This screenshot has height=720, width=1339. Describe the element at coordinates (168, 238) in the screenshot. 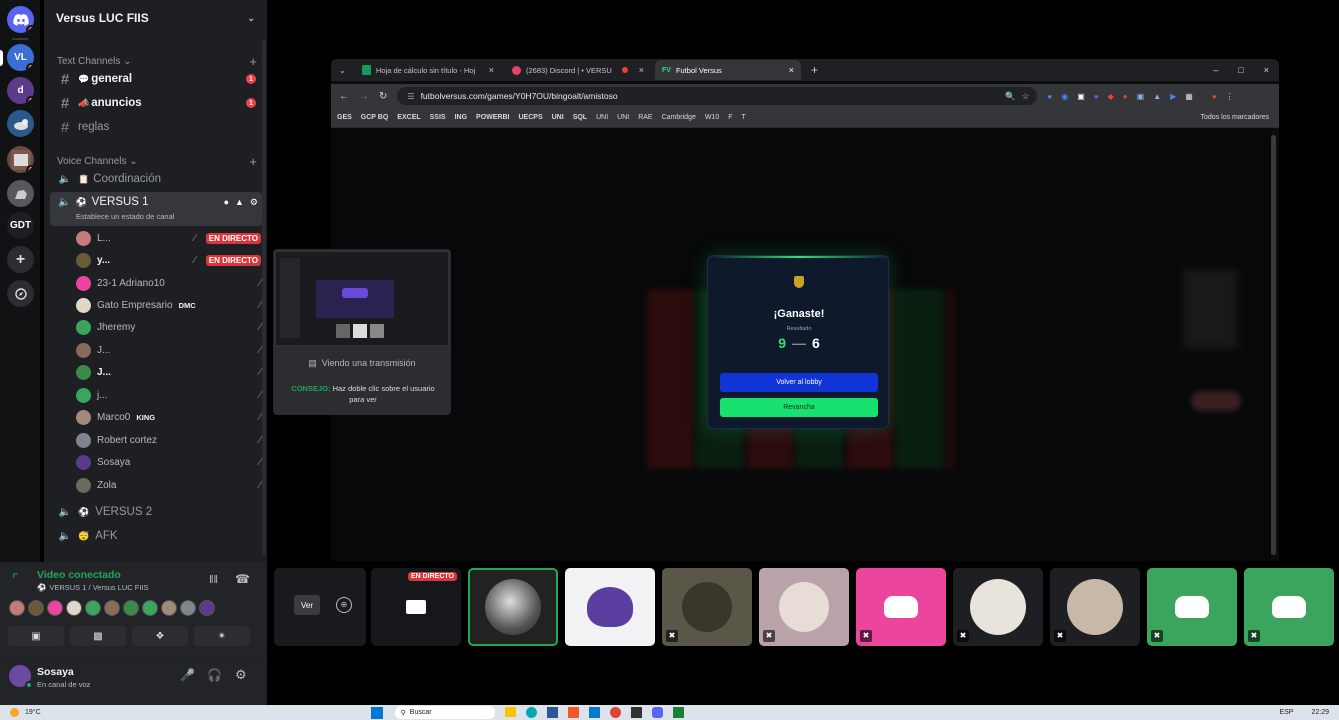

I see `voice-member: L... ∕ EN DIRECTO` at that location.